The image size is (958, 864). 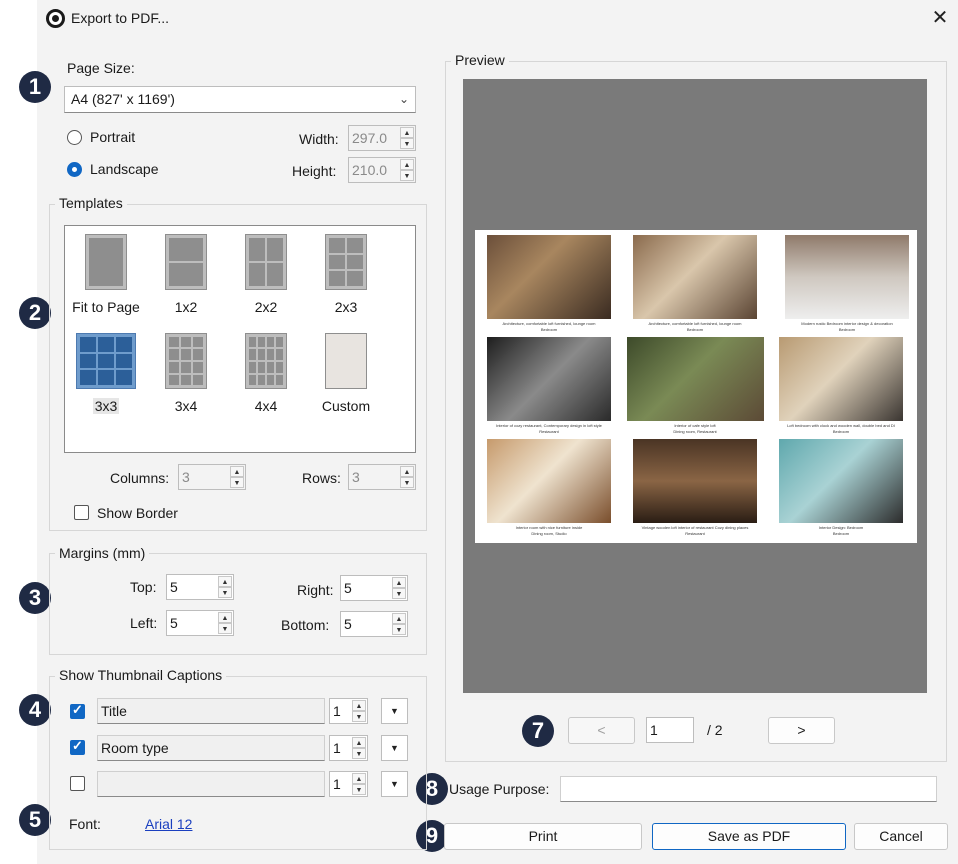 What do you see at coordinates (337, 748) in the screenshot?
I see `caption-2-size-value: 1` at bounding box center [337, 748].